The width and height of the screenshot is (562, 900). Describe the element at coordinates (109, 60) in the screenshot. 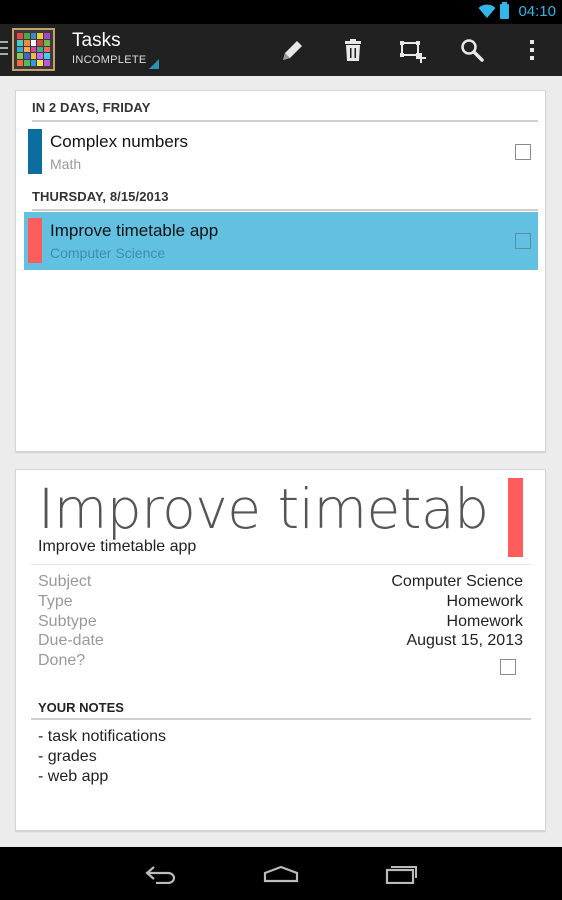

I see `page-subtitle: INCOMPLETE` at that location.